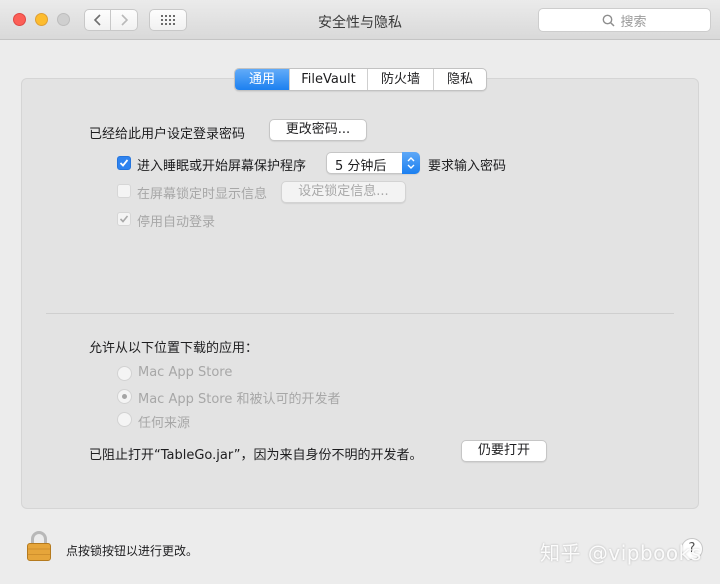  I want to click on show-message-label: 在屏幕锁定时显示信息, so click(202, 194).